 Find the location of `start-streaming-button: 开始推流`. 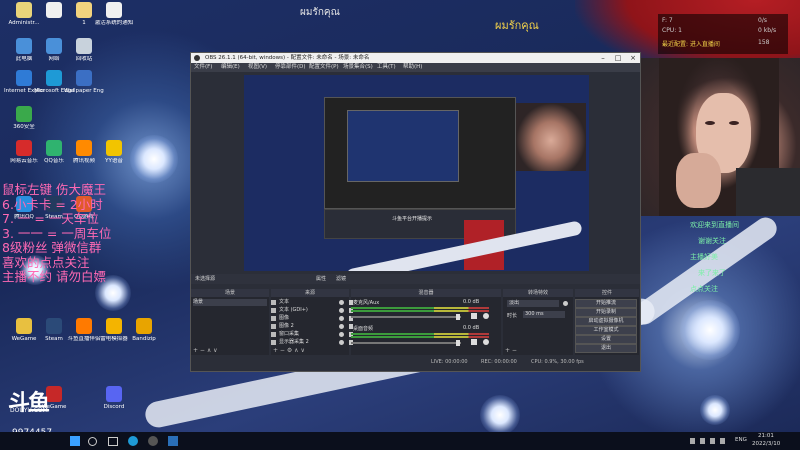

start-streaming-button: 开始推流 is located at coordinates (606, 303).